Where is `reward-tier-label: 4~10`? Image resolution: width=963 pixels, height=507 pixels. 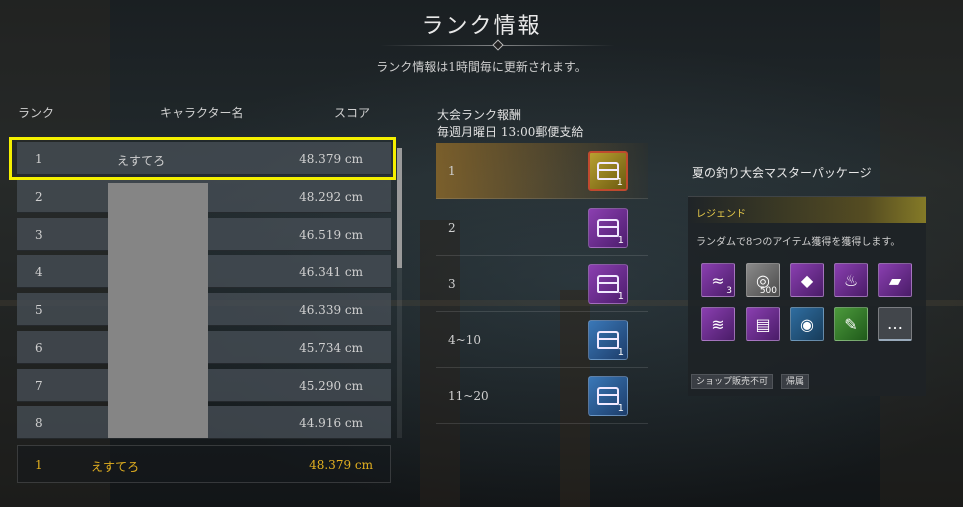
reward-tier-label: 4~10 is located at coordinates (464, 340).